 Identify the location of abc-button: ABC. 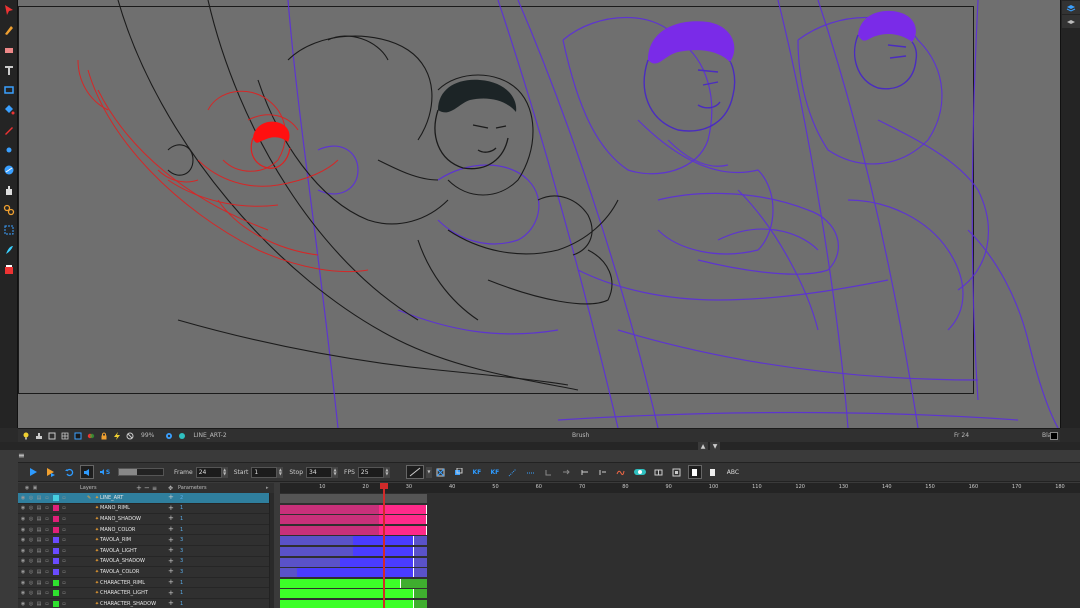
(733, 472).